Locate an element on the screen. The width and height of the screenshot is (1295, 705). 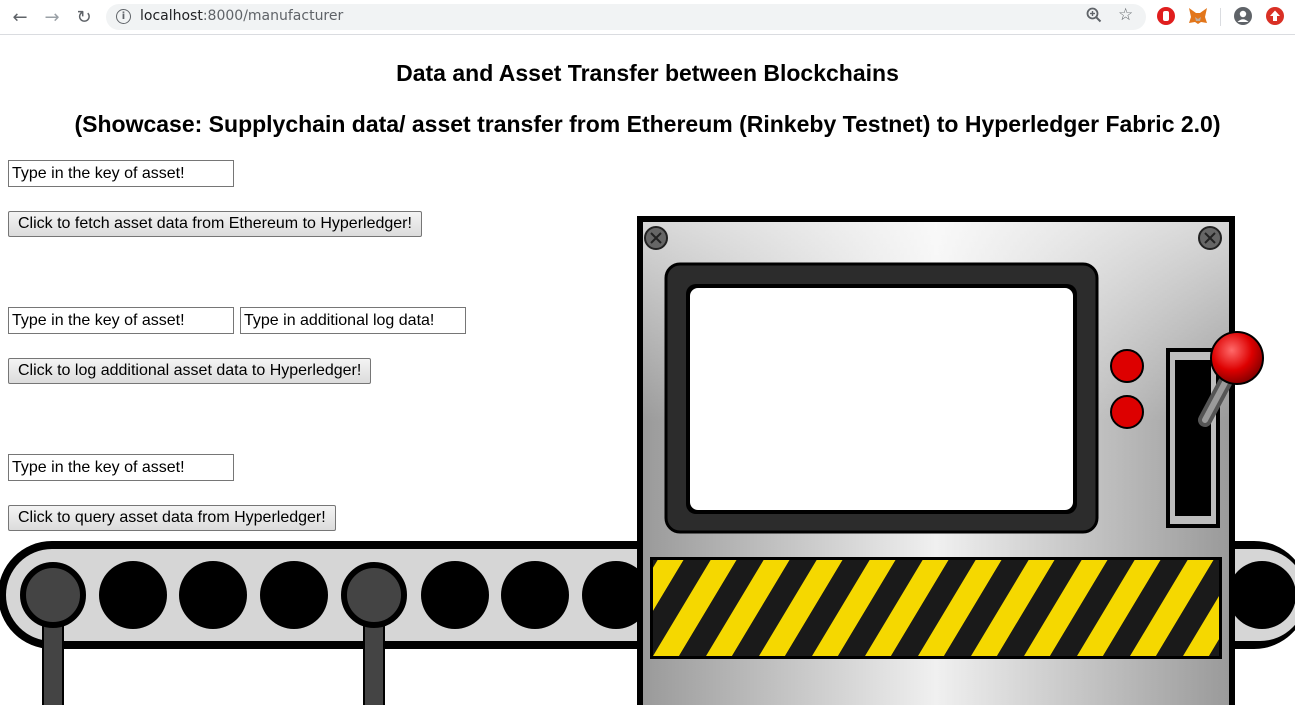
browser-toolbar: ← → ↻ i localhost:8000/manufacturer ☆ is located at coordinates (647, 17).